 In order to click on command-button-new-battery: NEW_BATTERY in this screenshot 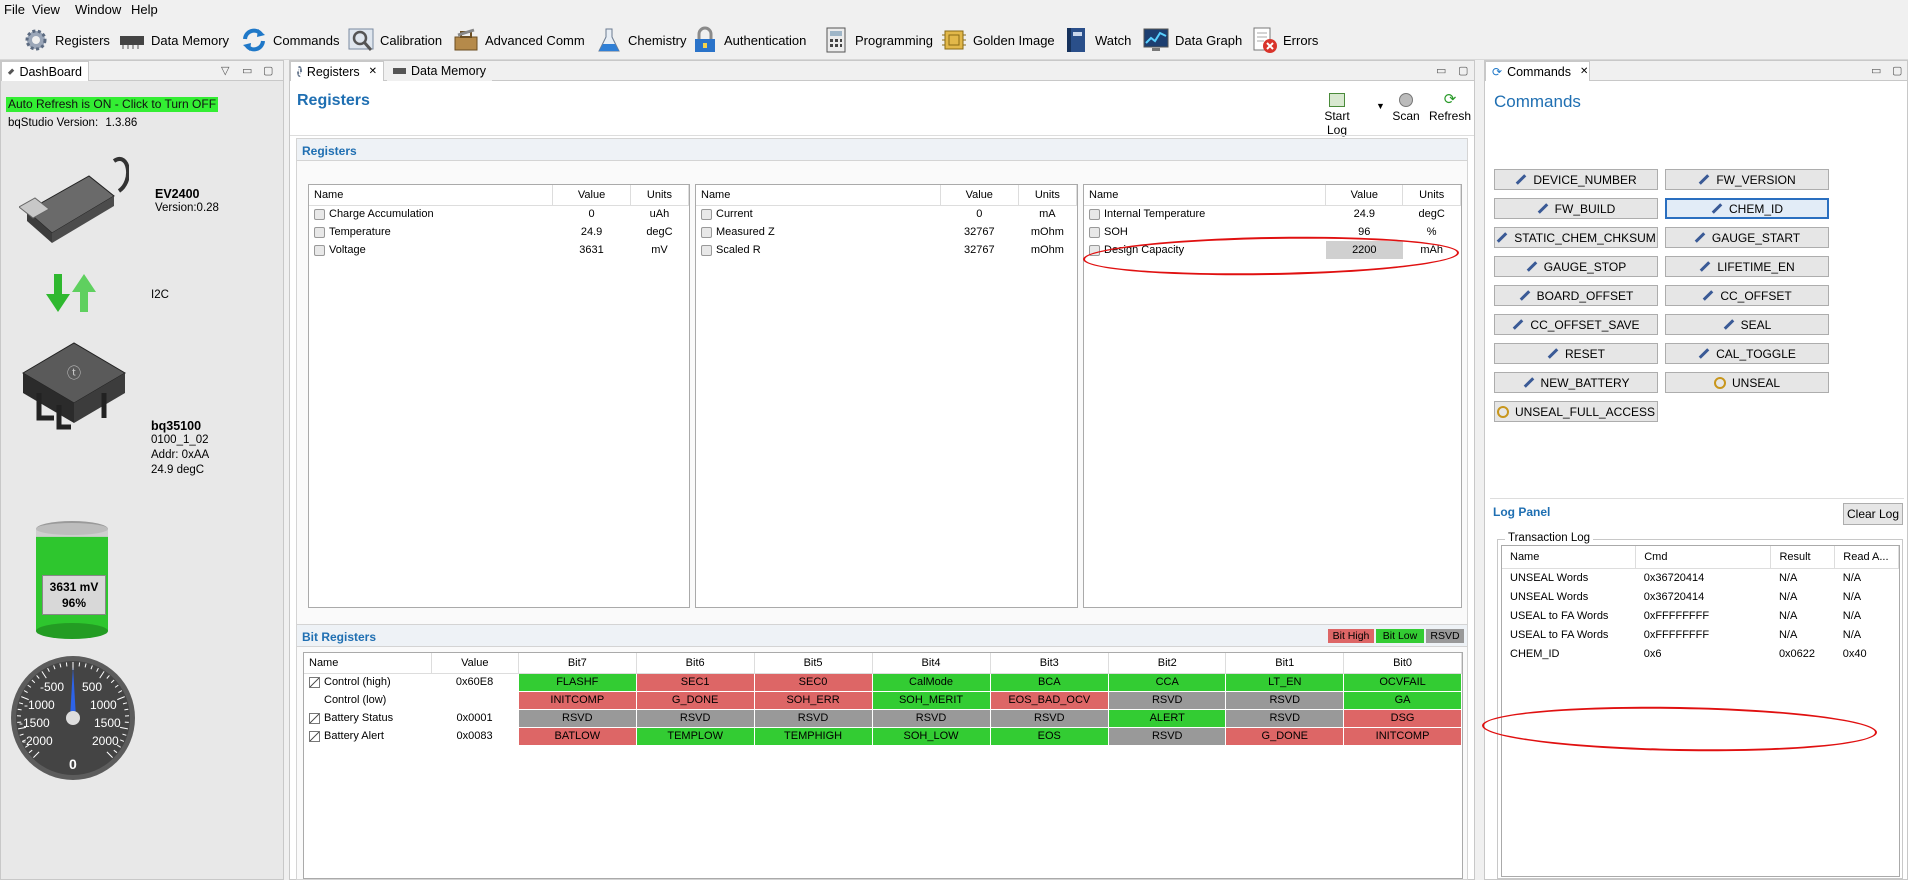, I will do `click(1576, 382)`.